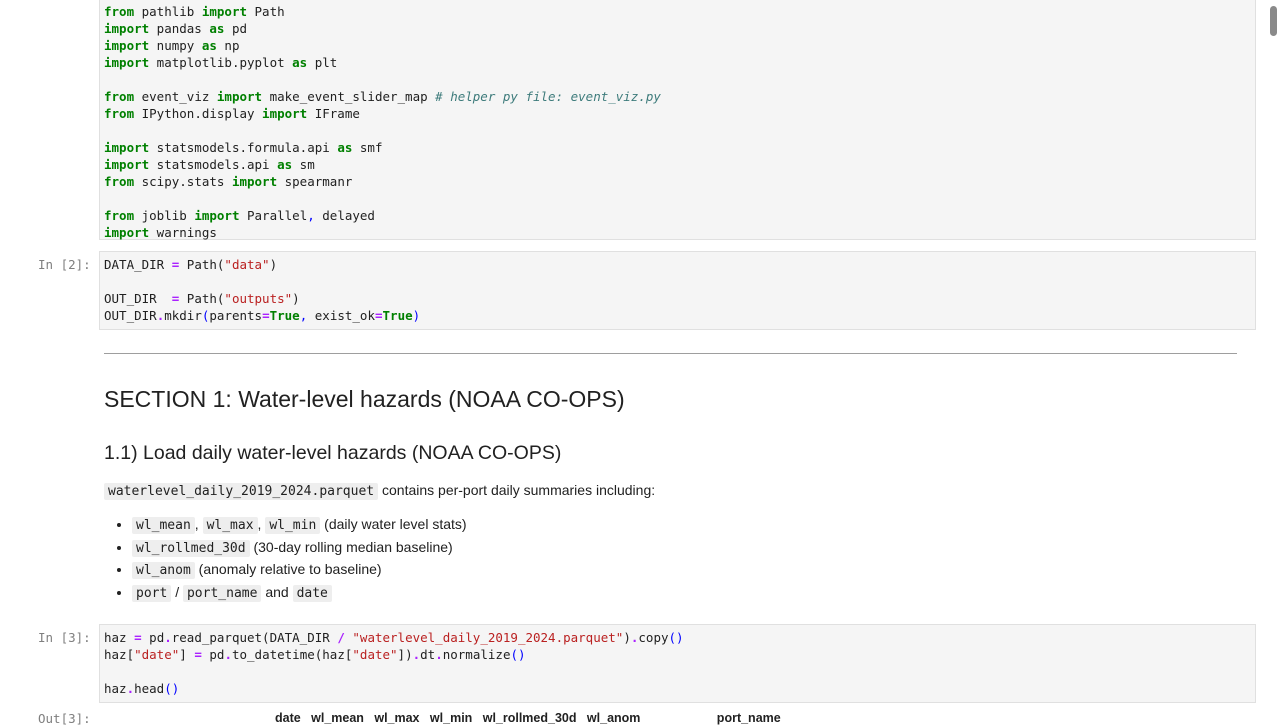 This screenshot has height=726, width=1280. Describe the element at coordinates (428, 654) in the screenshot. I see `code-token: dt` at that location.